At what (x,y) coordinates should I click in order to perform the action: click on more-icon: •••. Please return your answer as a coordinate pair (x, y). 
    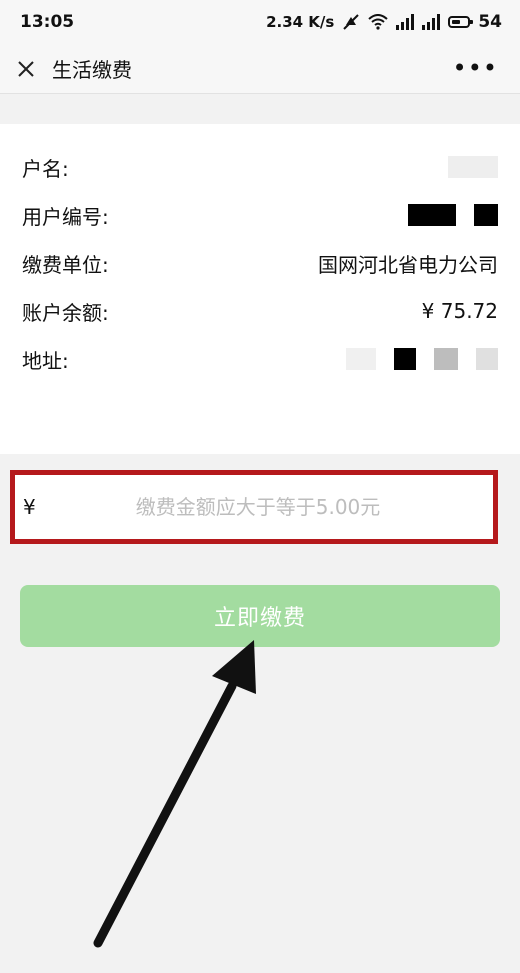
    Looking at the image, I should click on (475, 68).